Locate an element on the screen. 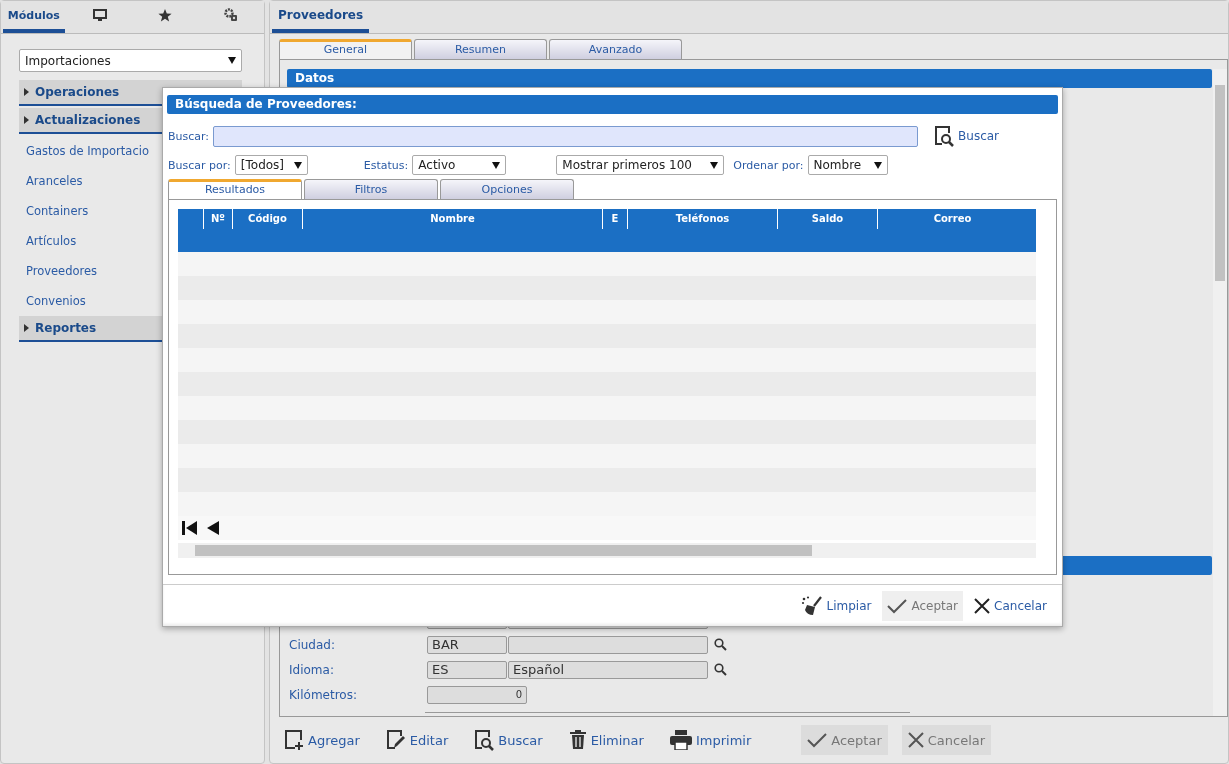 Image resolution: width=1229 pixels, height=764 pixels. form-tab: Avanzado is located at coordinates (615, 49).